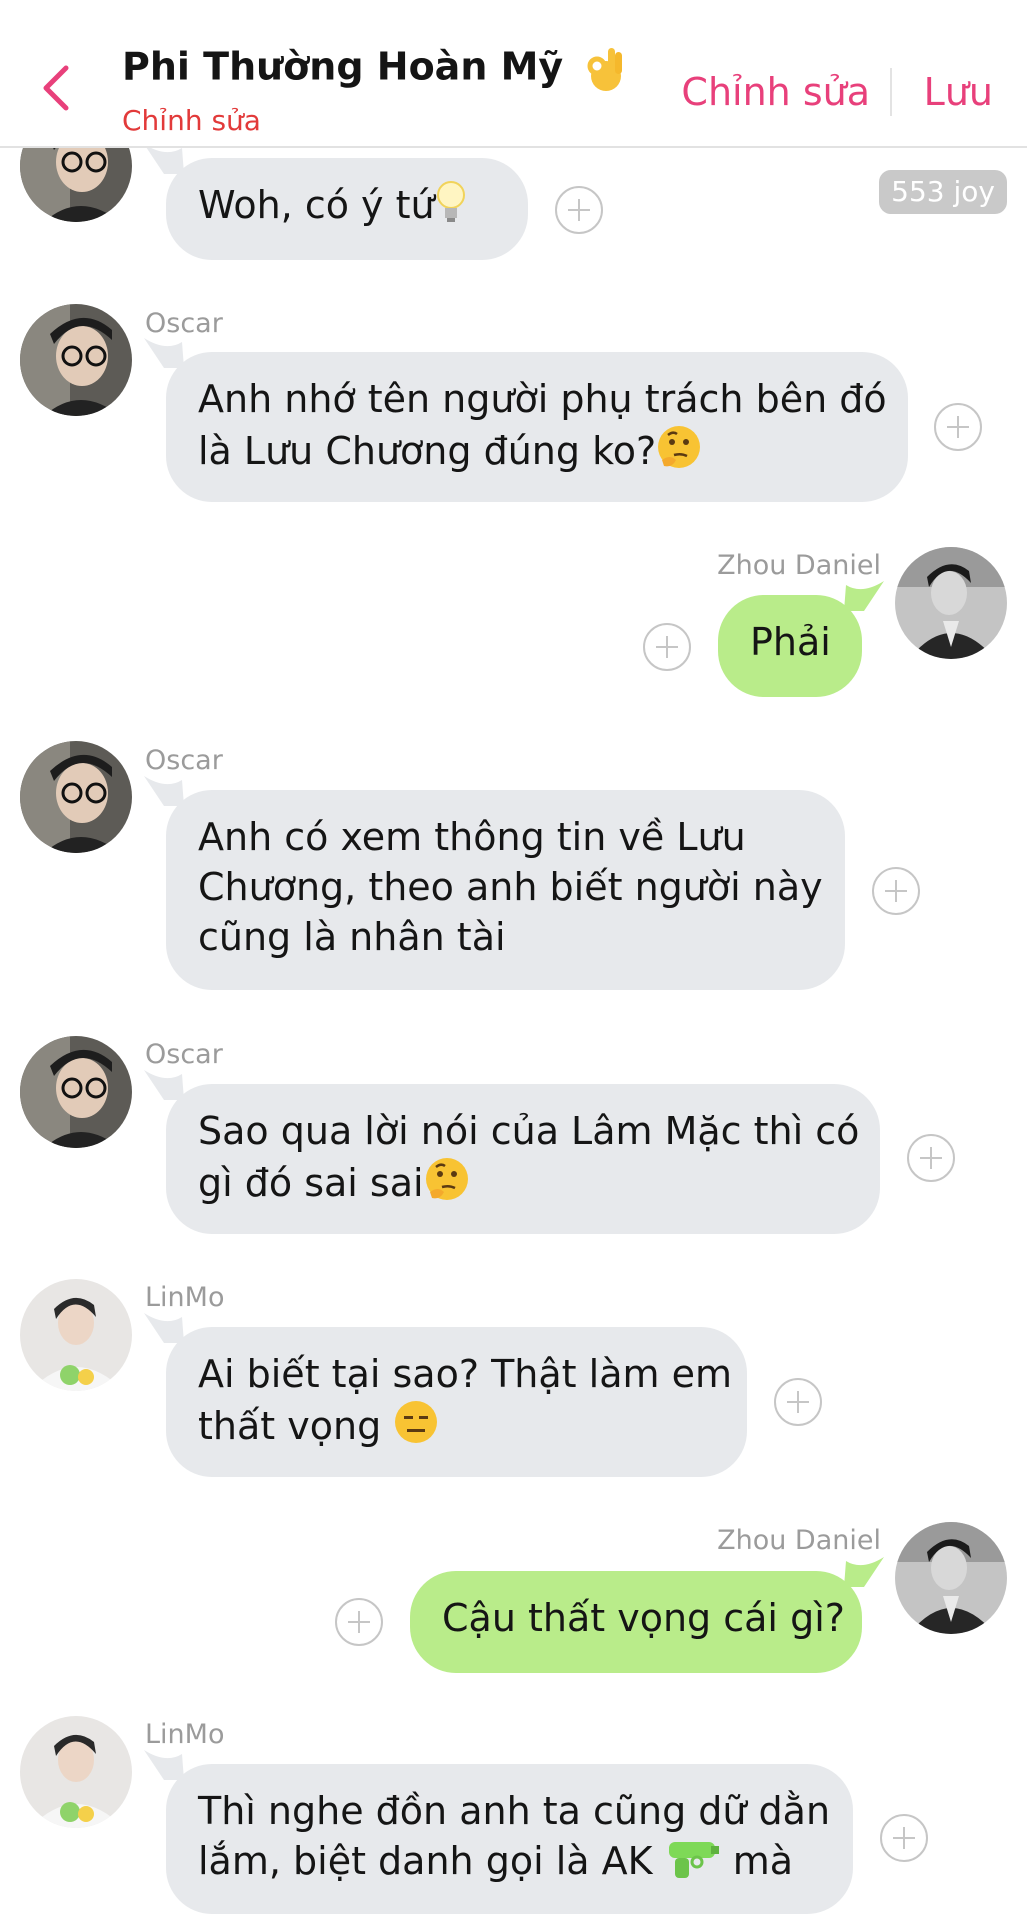 The width and height of the screenshot is (1027, 1920). I want to click on chat-subtitle: Chỉnh sửa, so click(191, 120).